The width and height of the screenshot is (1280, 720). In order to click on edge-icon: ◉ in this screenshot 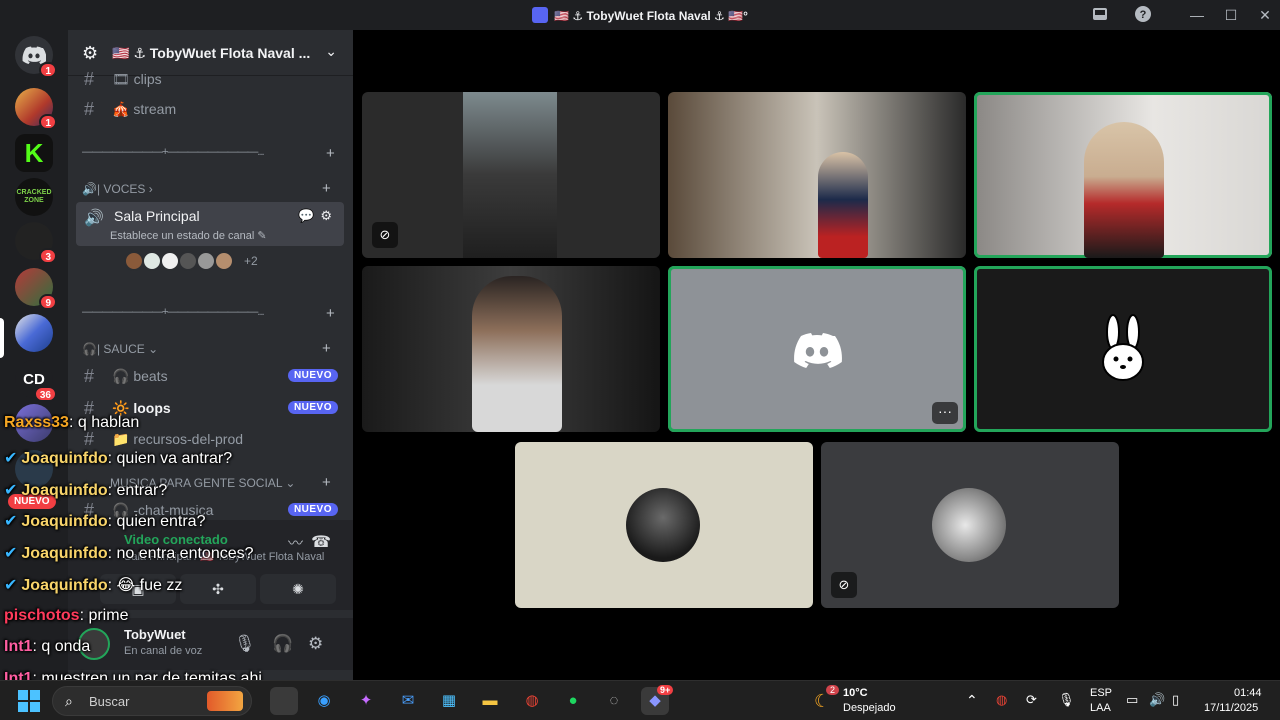, I will do `click(324, 701)`.